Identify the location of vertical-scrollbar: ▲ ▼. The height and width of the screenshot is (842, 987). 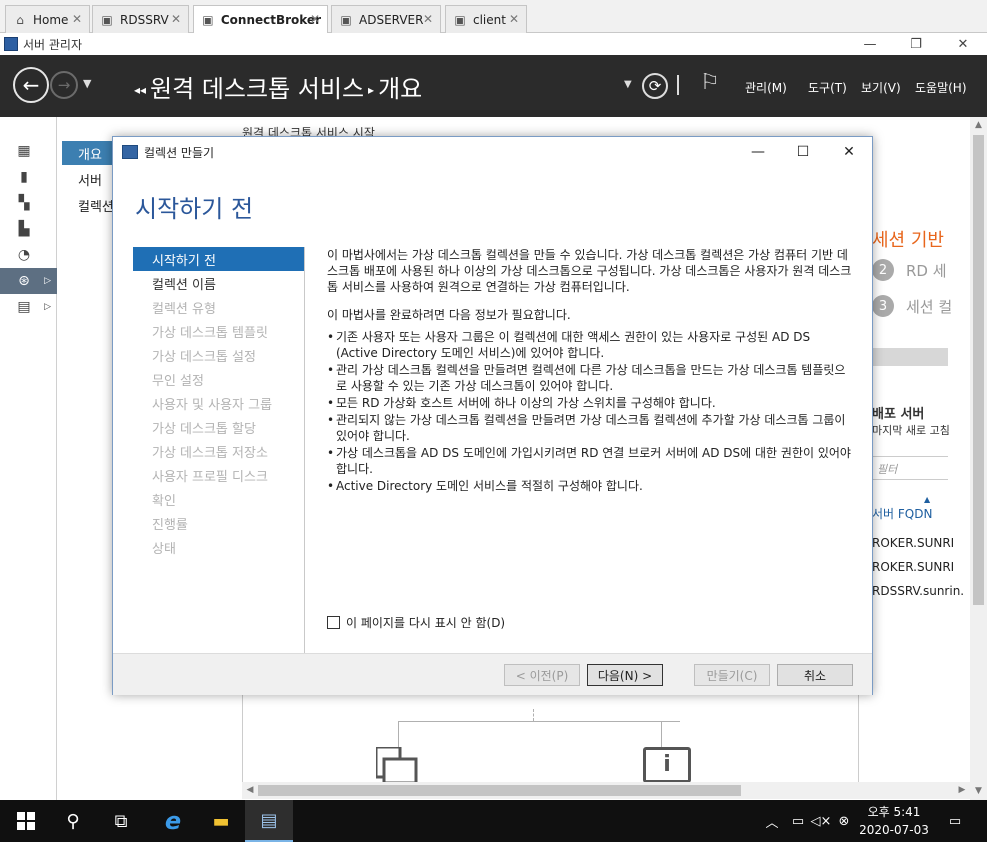
(978, 458).